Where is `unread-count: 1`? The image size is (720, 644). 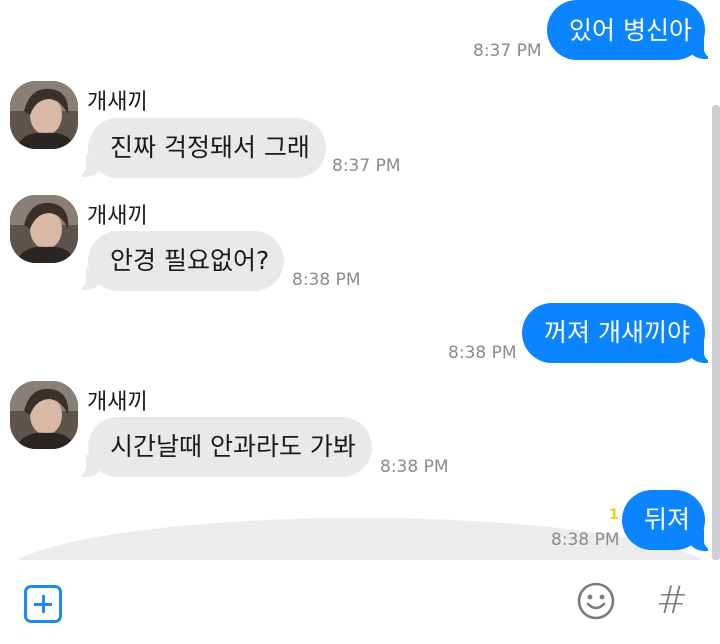
unread-count: 1 is located at coordinates (614, 515).